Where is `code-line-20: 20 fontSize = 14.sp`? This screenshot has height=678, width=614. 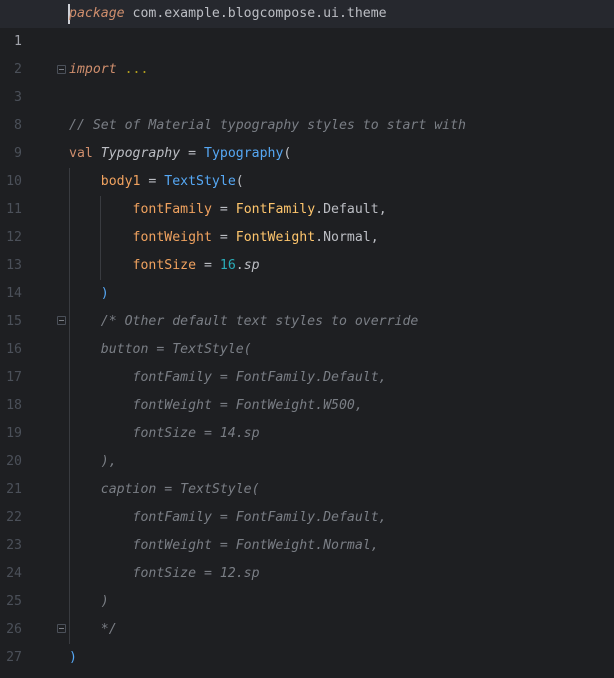
code-line-20: 20 fontSize = 14.sp is located at coordinates (307, 444).